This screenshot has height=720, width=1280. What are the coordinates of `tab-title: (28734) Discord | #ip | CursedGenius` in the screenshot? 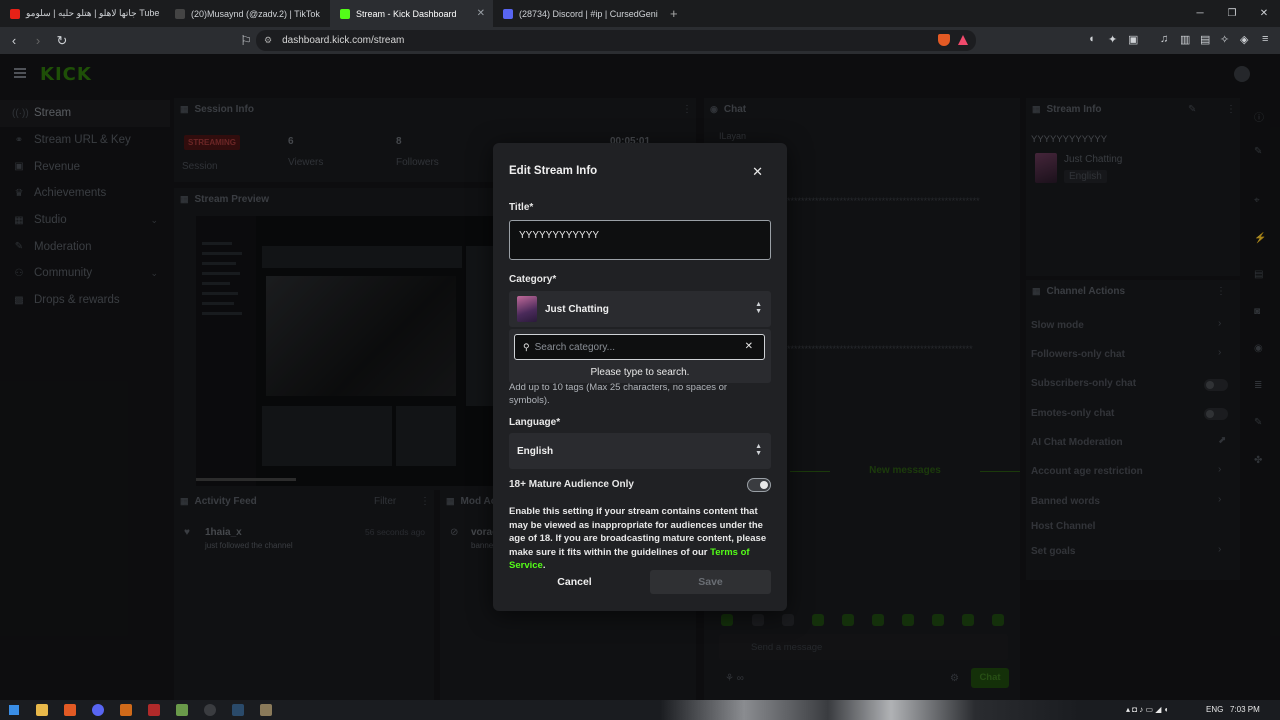 It's located at (588, 13).